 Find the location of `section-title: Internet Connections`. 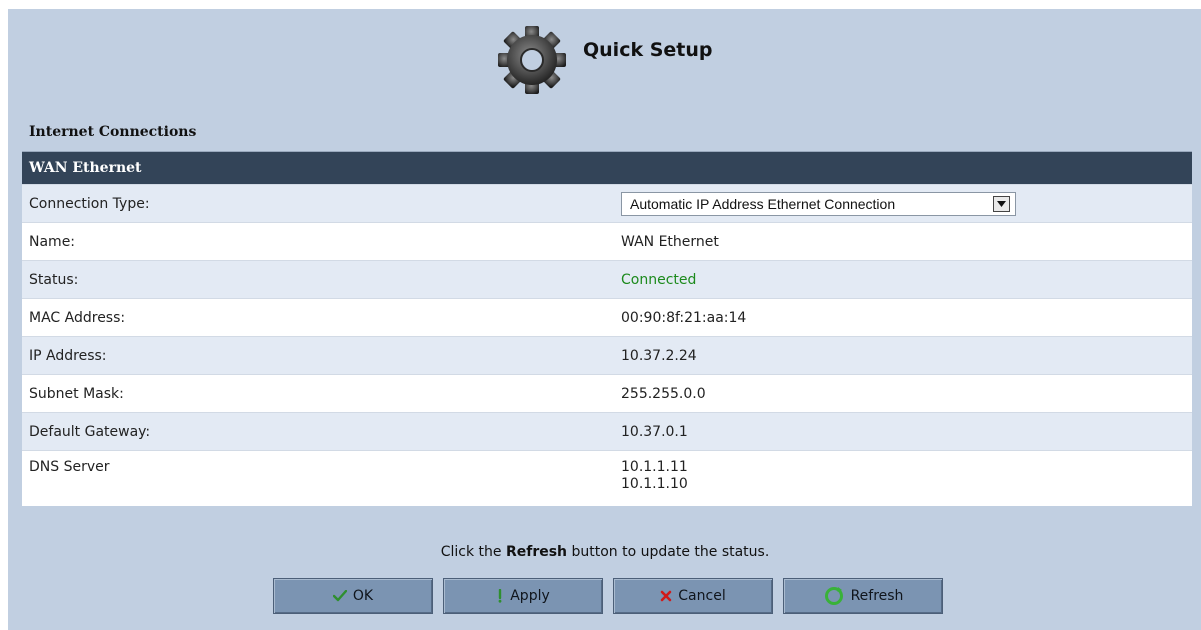

section-title: Internet Connections is located at coordinates (113, 132).